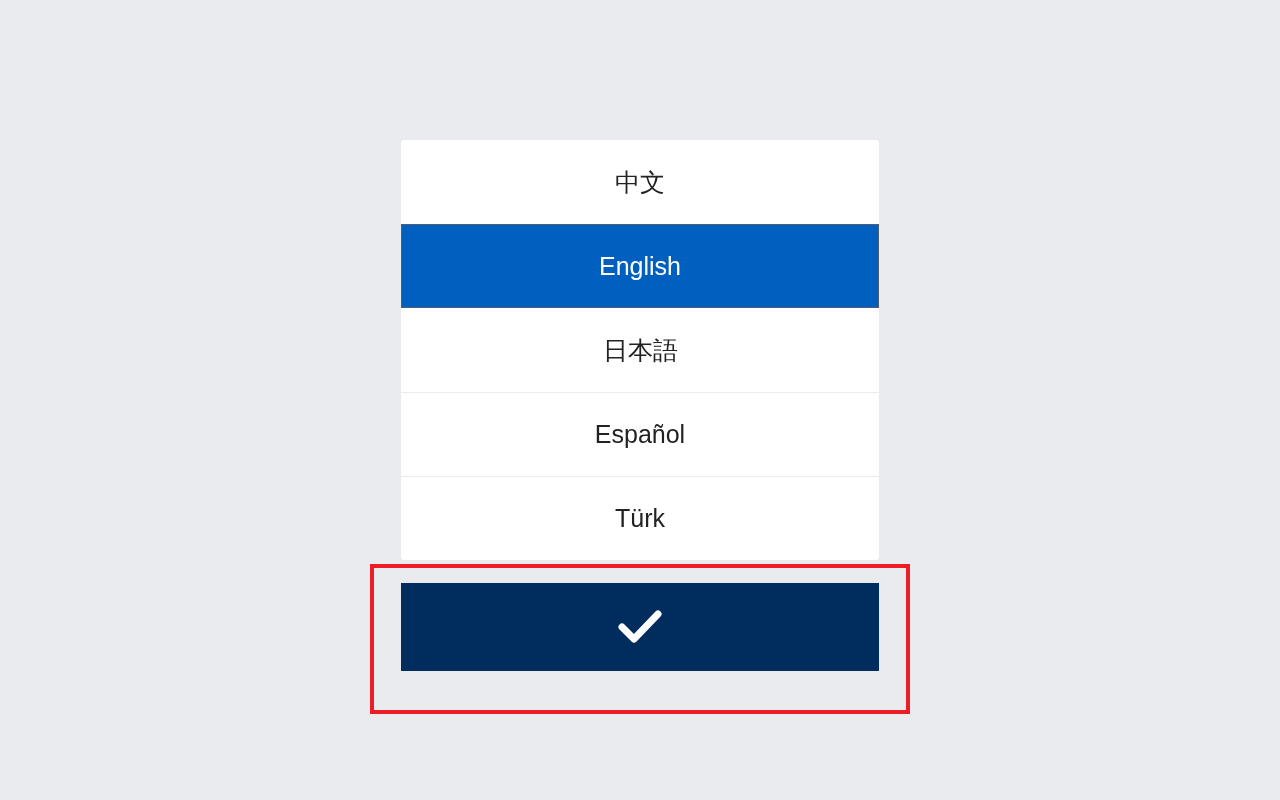  Describe the element at coordinates (640, 518) in the screenshot. I see `language-option: Türk` at that location.